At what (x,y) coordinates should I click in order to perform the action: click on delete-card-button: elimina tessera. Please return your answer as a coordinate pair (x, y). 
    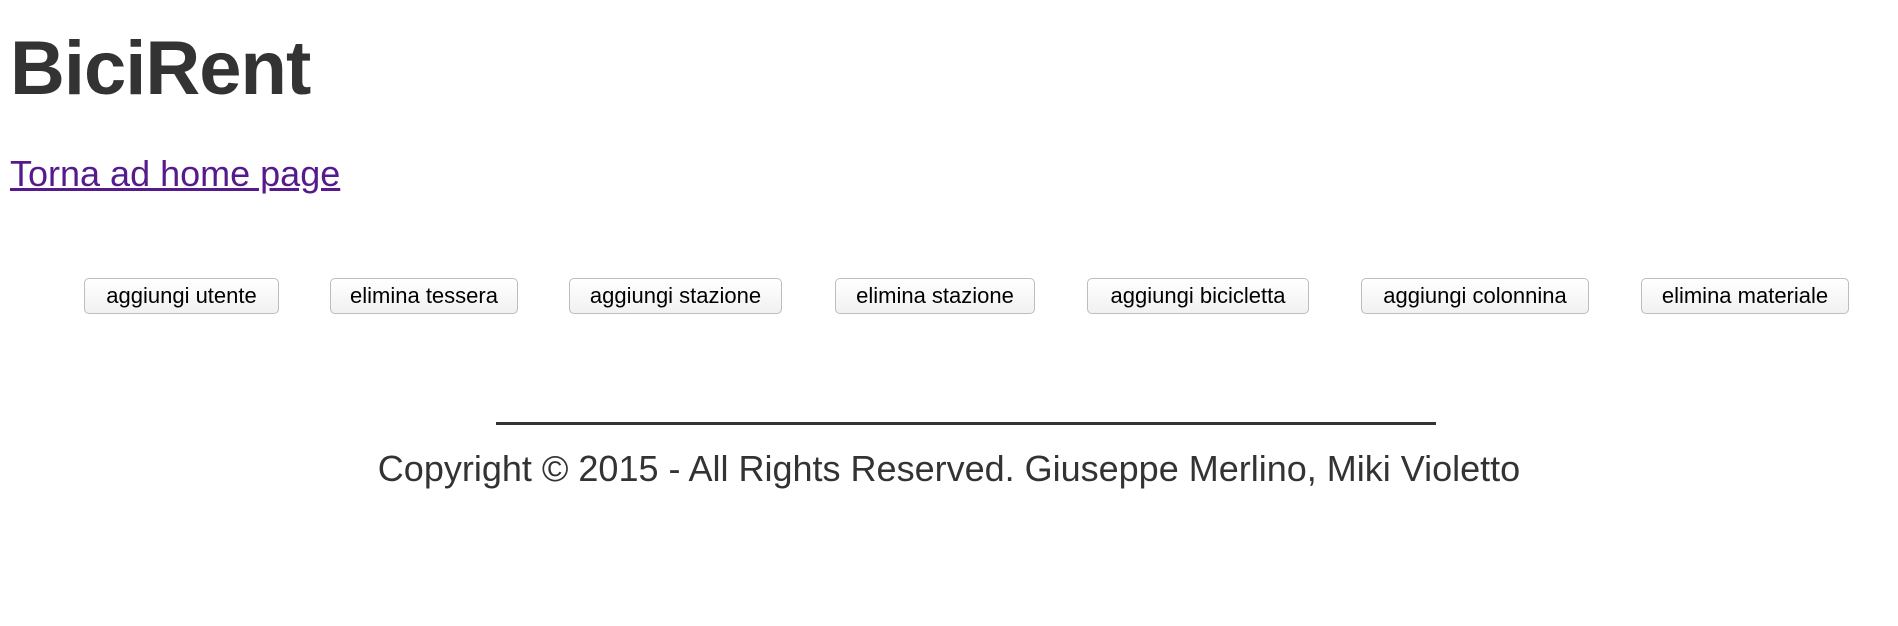
    Looking at the image, I should click on (424, 296).